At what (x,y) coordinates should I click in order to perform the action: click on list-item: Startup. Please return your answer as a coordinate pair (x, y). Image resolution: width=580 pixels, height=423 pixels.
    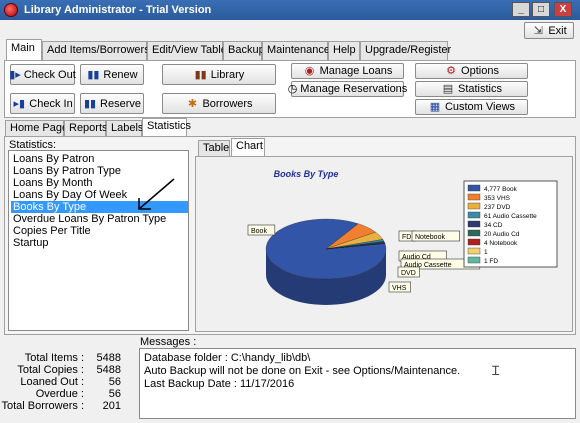
    Looking at the image, I should click on (99, 243).